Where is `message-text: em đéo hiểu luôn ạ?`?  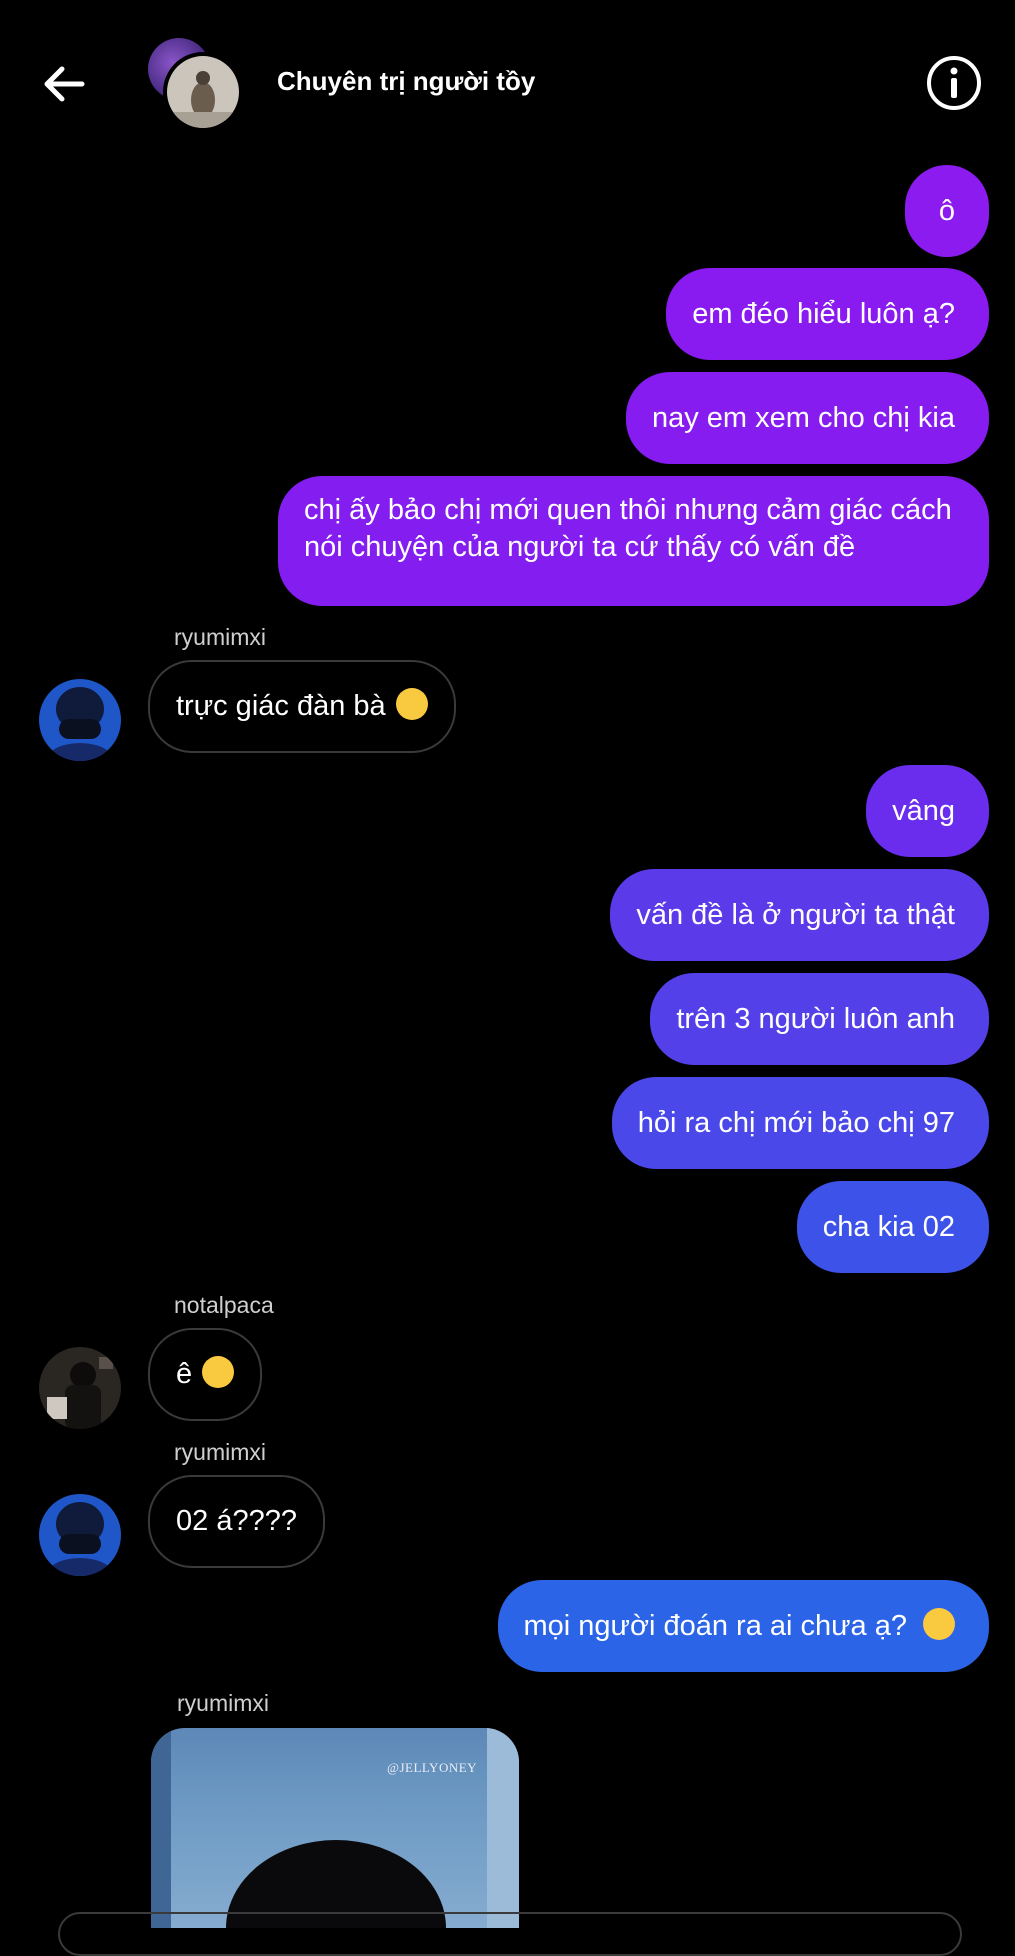 message-text: em đéo hiểu luôn ạ? is located at coordinates (823, 314).